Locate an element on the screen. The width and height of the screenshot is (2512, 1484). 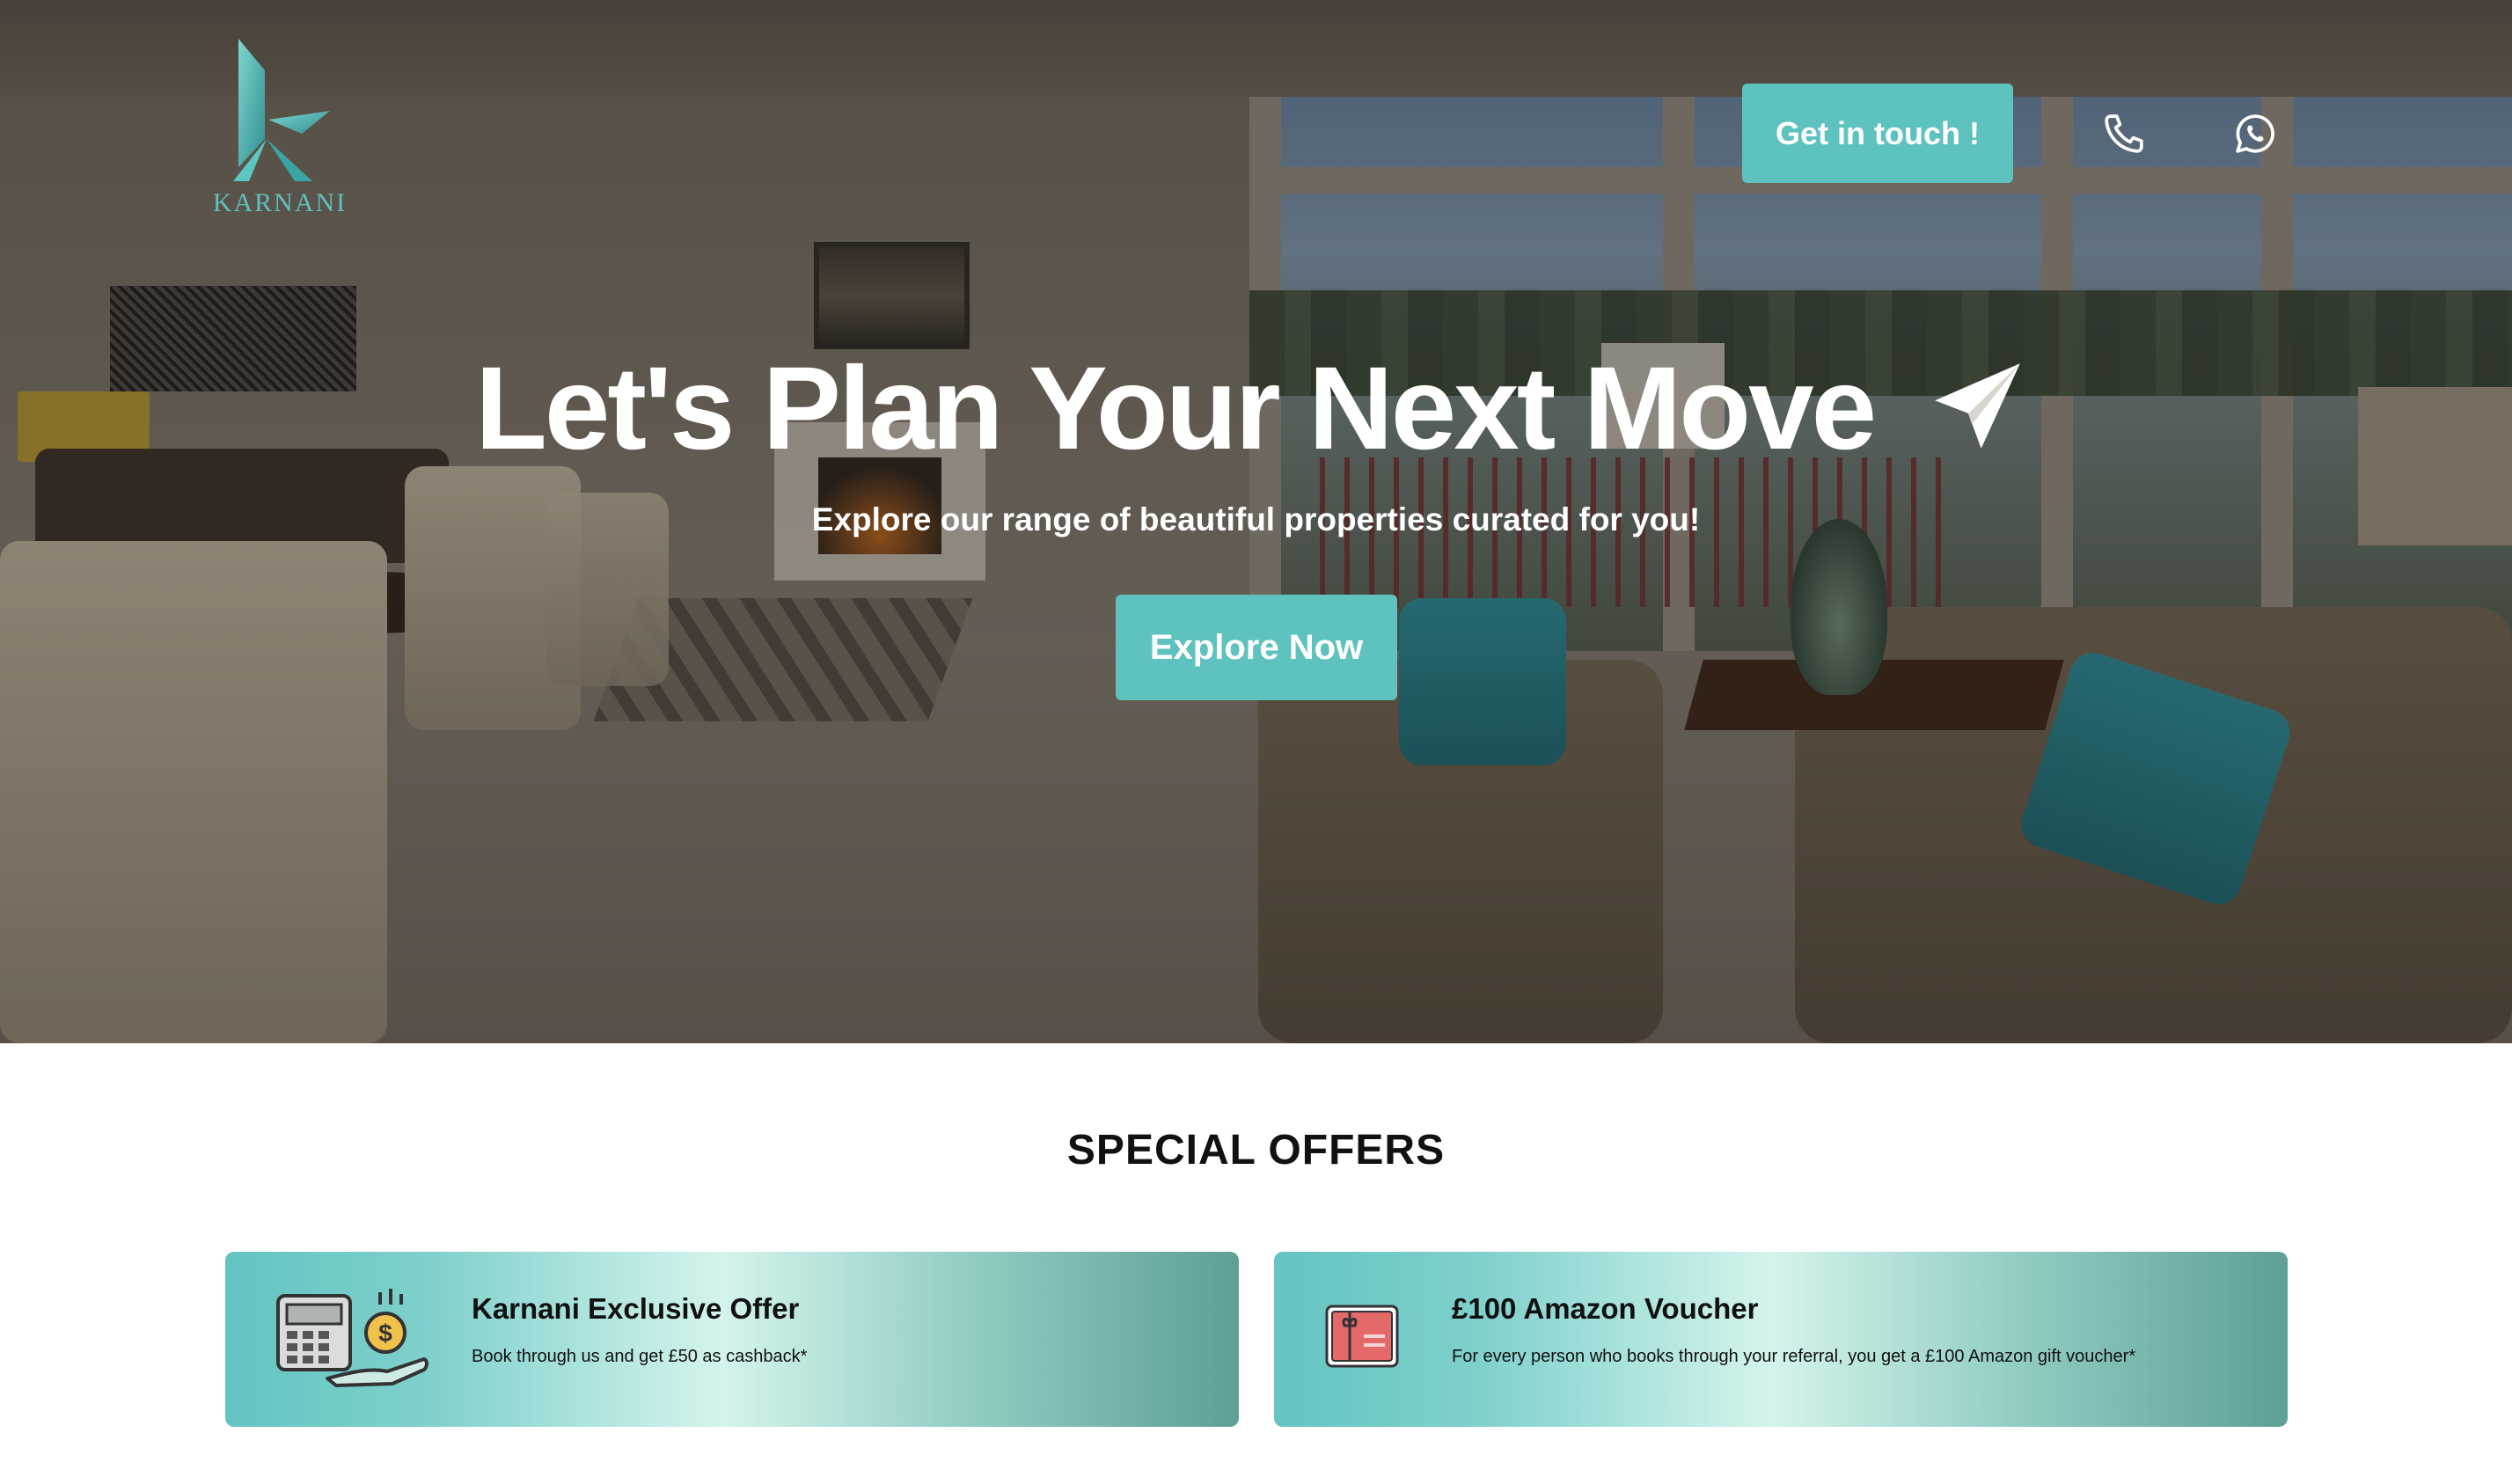
whatsapp-icon is located at coordinates (2255, 133).